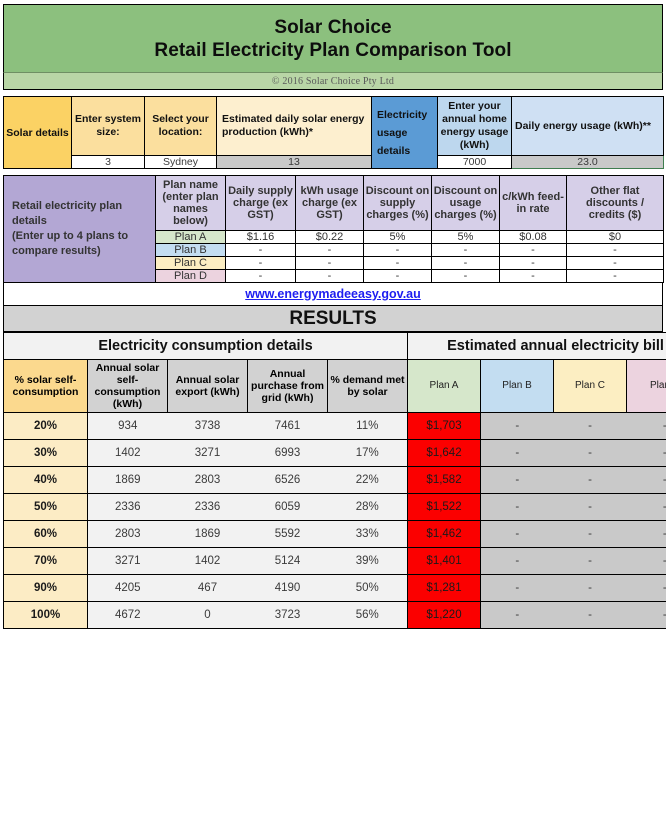  I want to click on value-daily-solar-production: 13, so click(294, 162).